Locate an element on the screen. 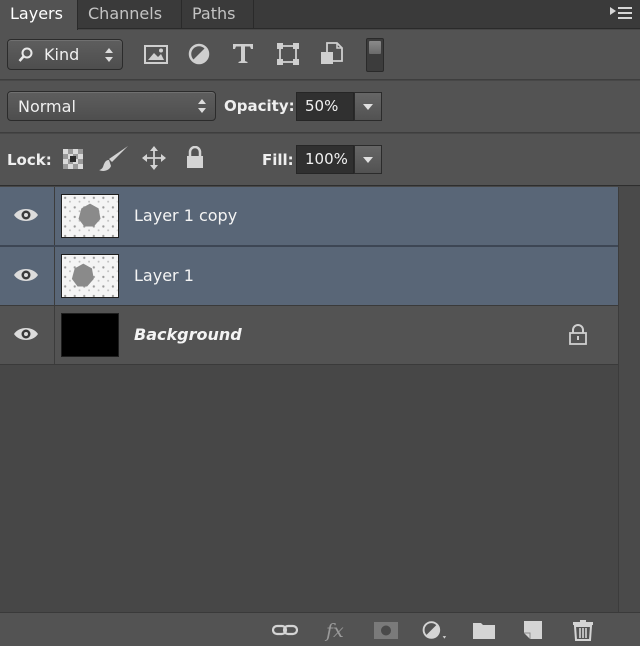  filter-row: Kind is located at coordinates (320, 55).